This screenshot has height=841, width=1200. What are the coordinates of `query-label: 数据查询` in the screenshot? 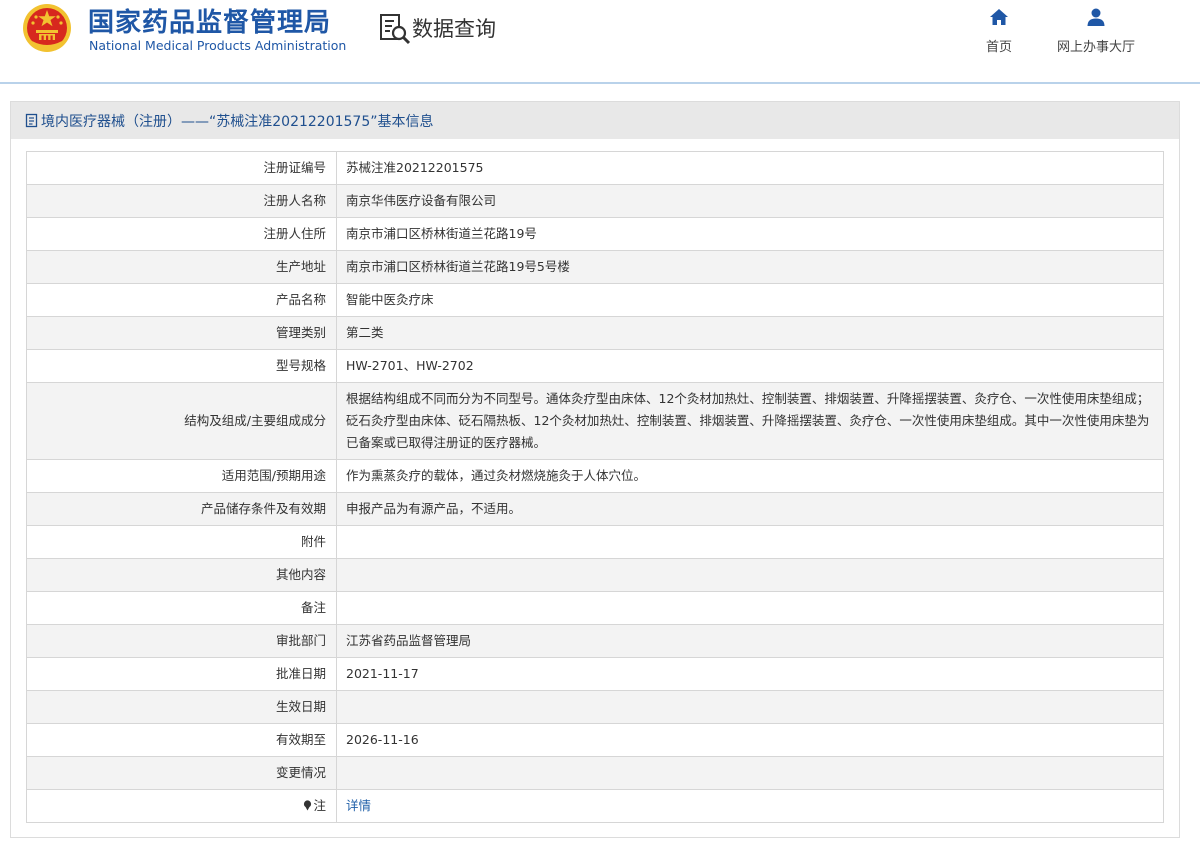 It's located at (454, 29).